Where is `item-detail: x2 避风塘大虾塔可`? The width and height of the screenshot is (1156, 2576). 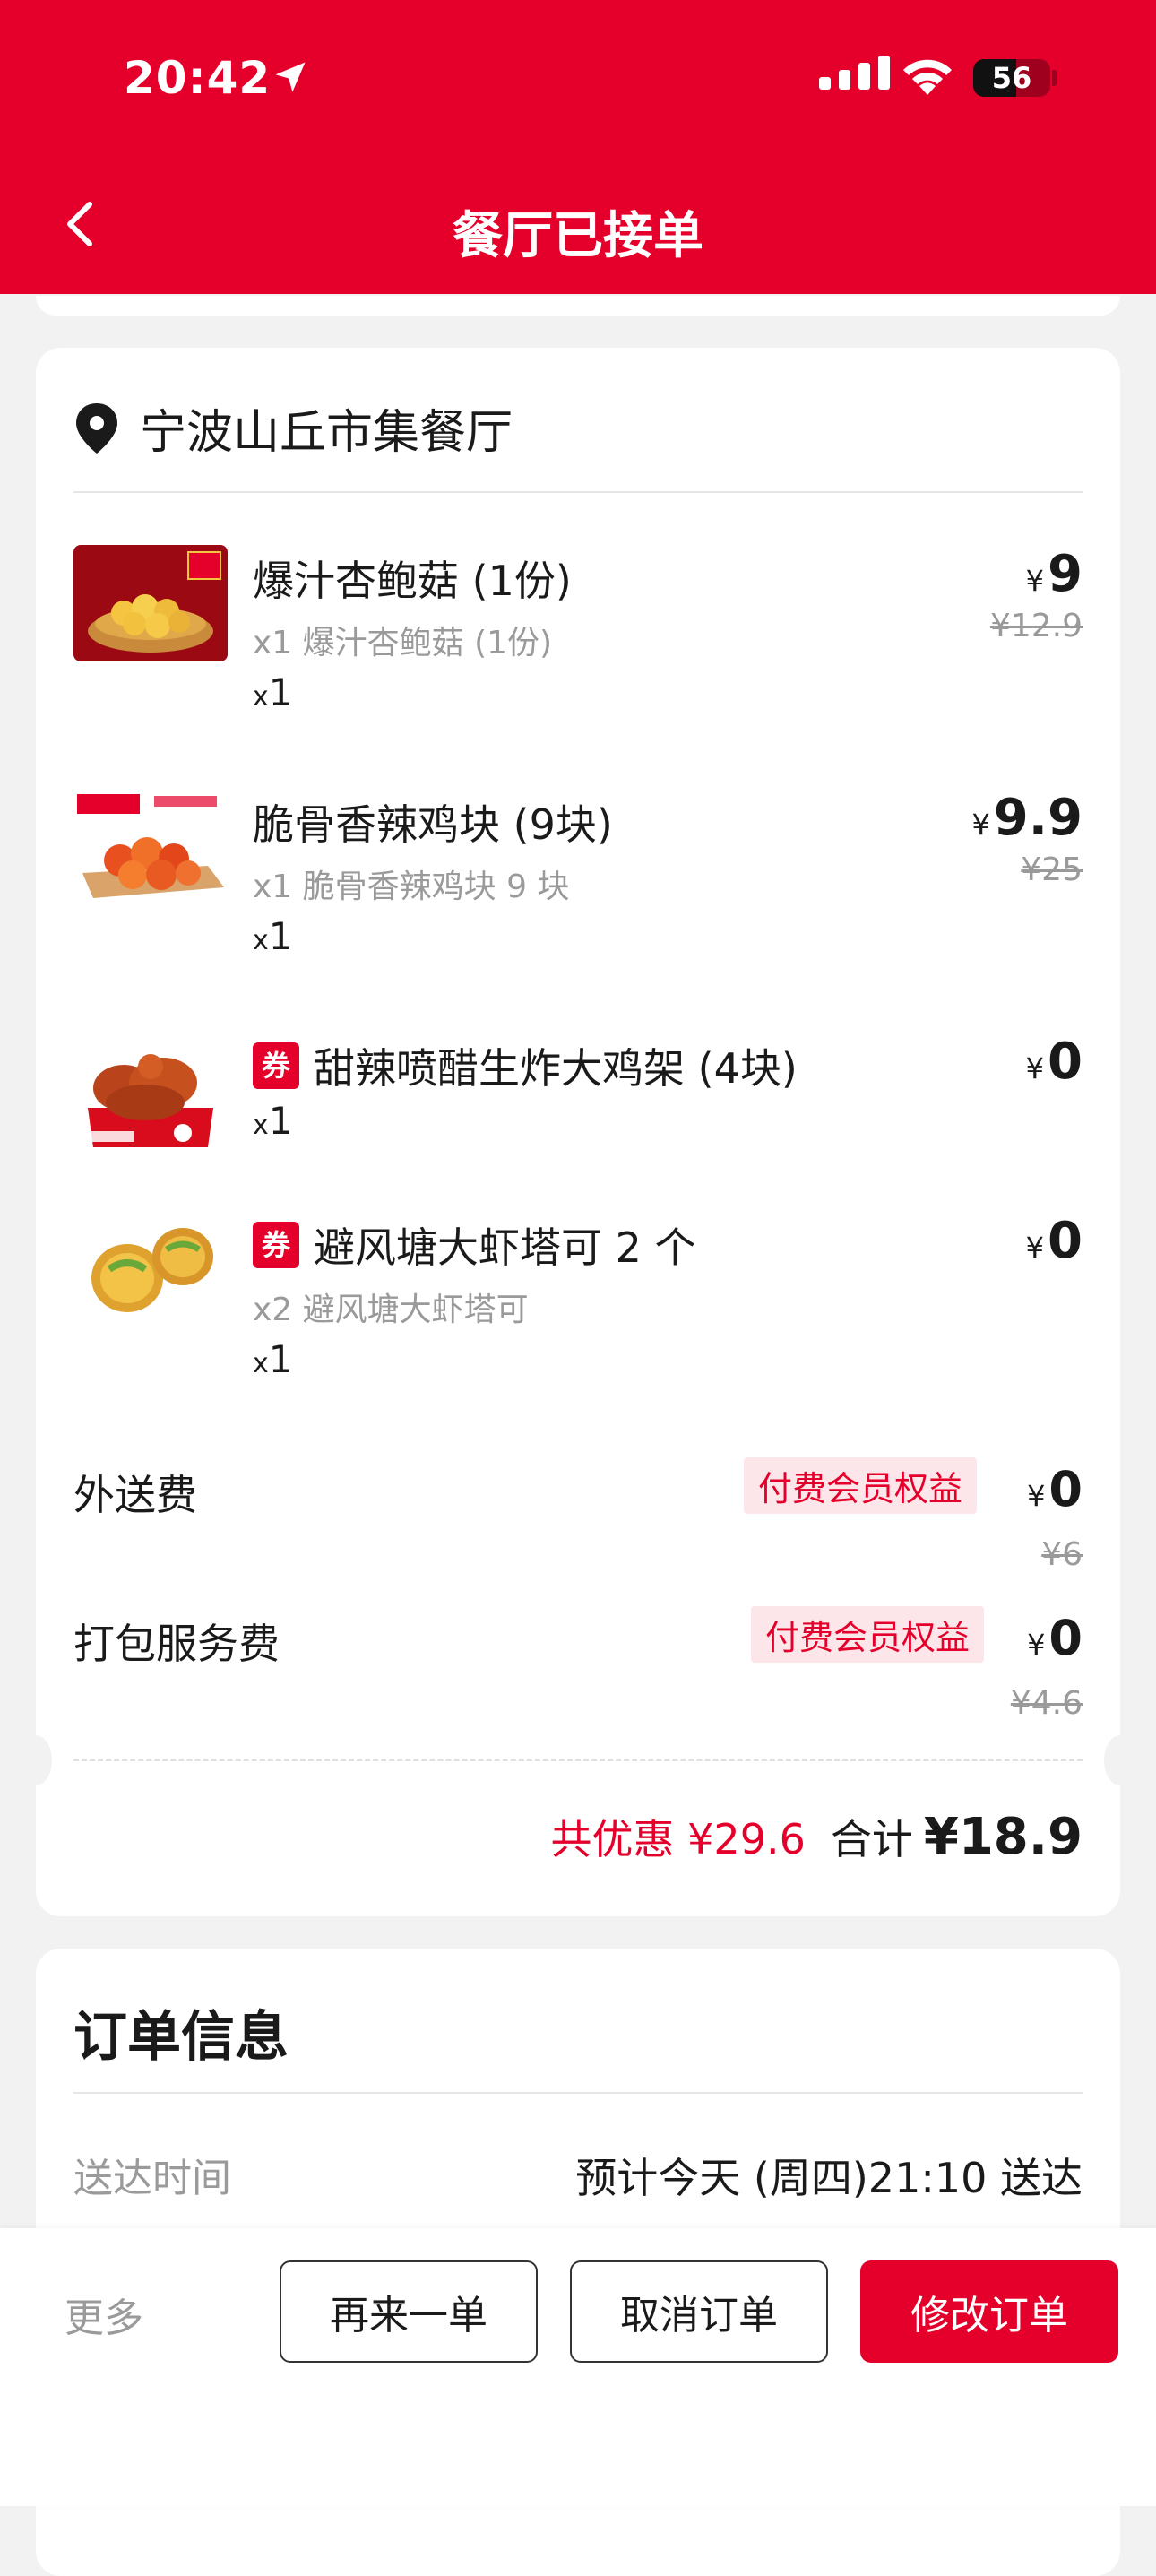 item-detail: x2 避风塘大虾塔可 is located at coordinates (391, 1310).